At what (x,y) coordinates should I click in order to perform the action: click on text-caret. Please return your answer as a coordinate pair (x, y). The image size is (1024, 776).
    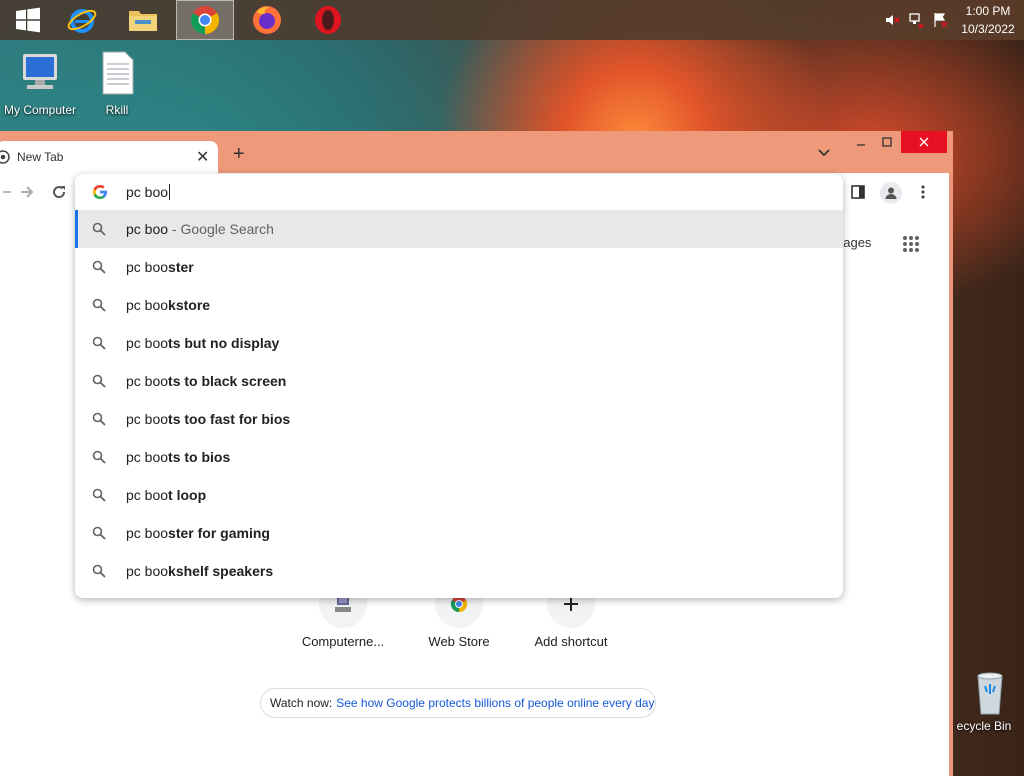
    Looking at the image, I should click on (170, 192).